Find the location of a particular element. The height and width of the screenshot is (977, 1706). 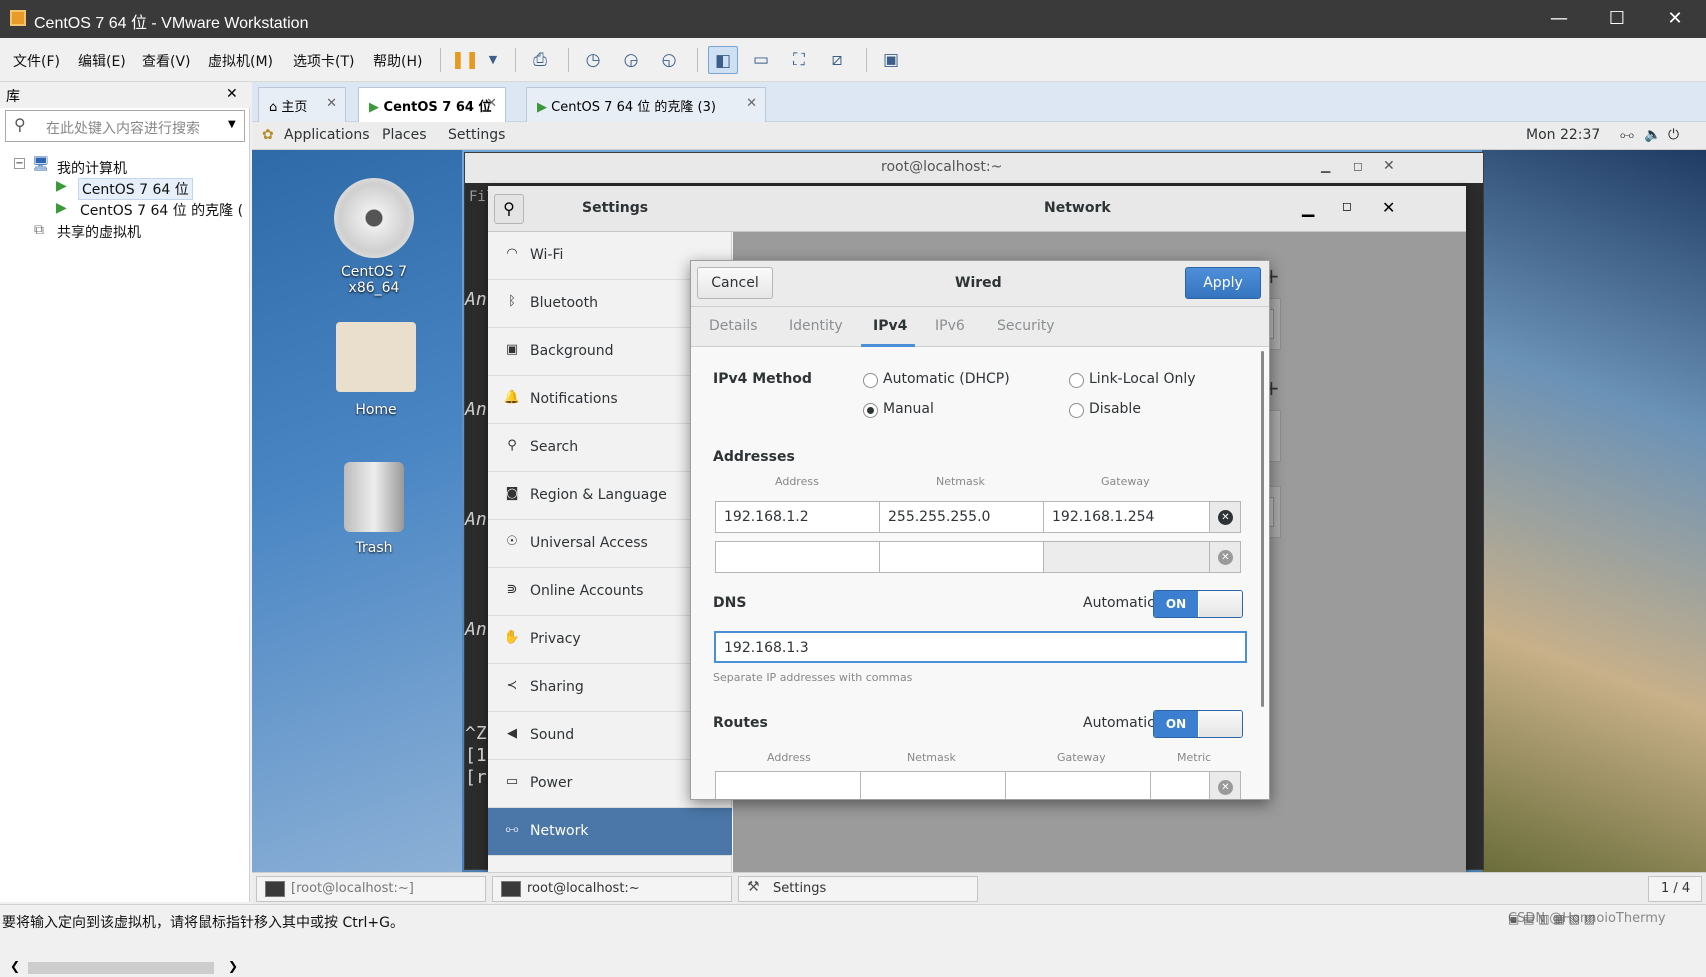

apply-button: Apply is located at coordinates (1223, 283).